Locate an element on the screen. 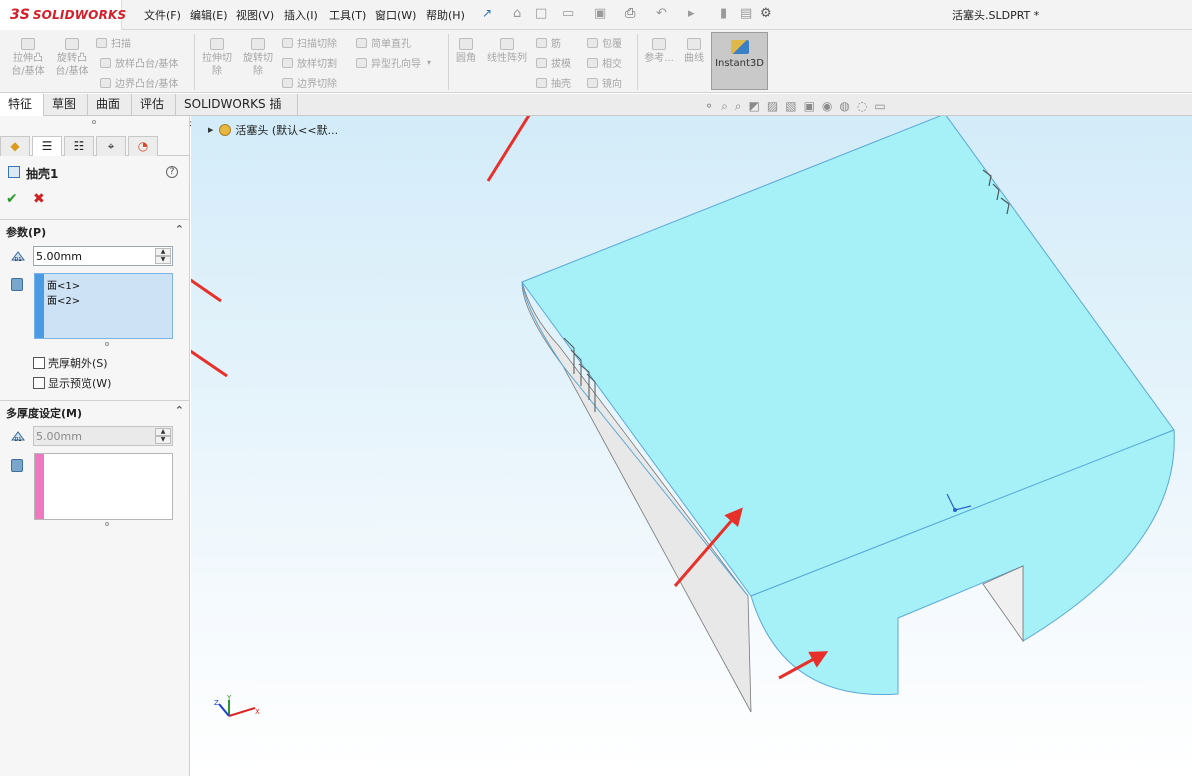 The height and width of the screenshot is (776, 1192). sweep-button: 扫描 is located at coordinates (113, 42).